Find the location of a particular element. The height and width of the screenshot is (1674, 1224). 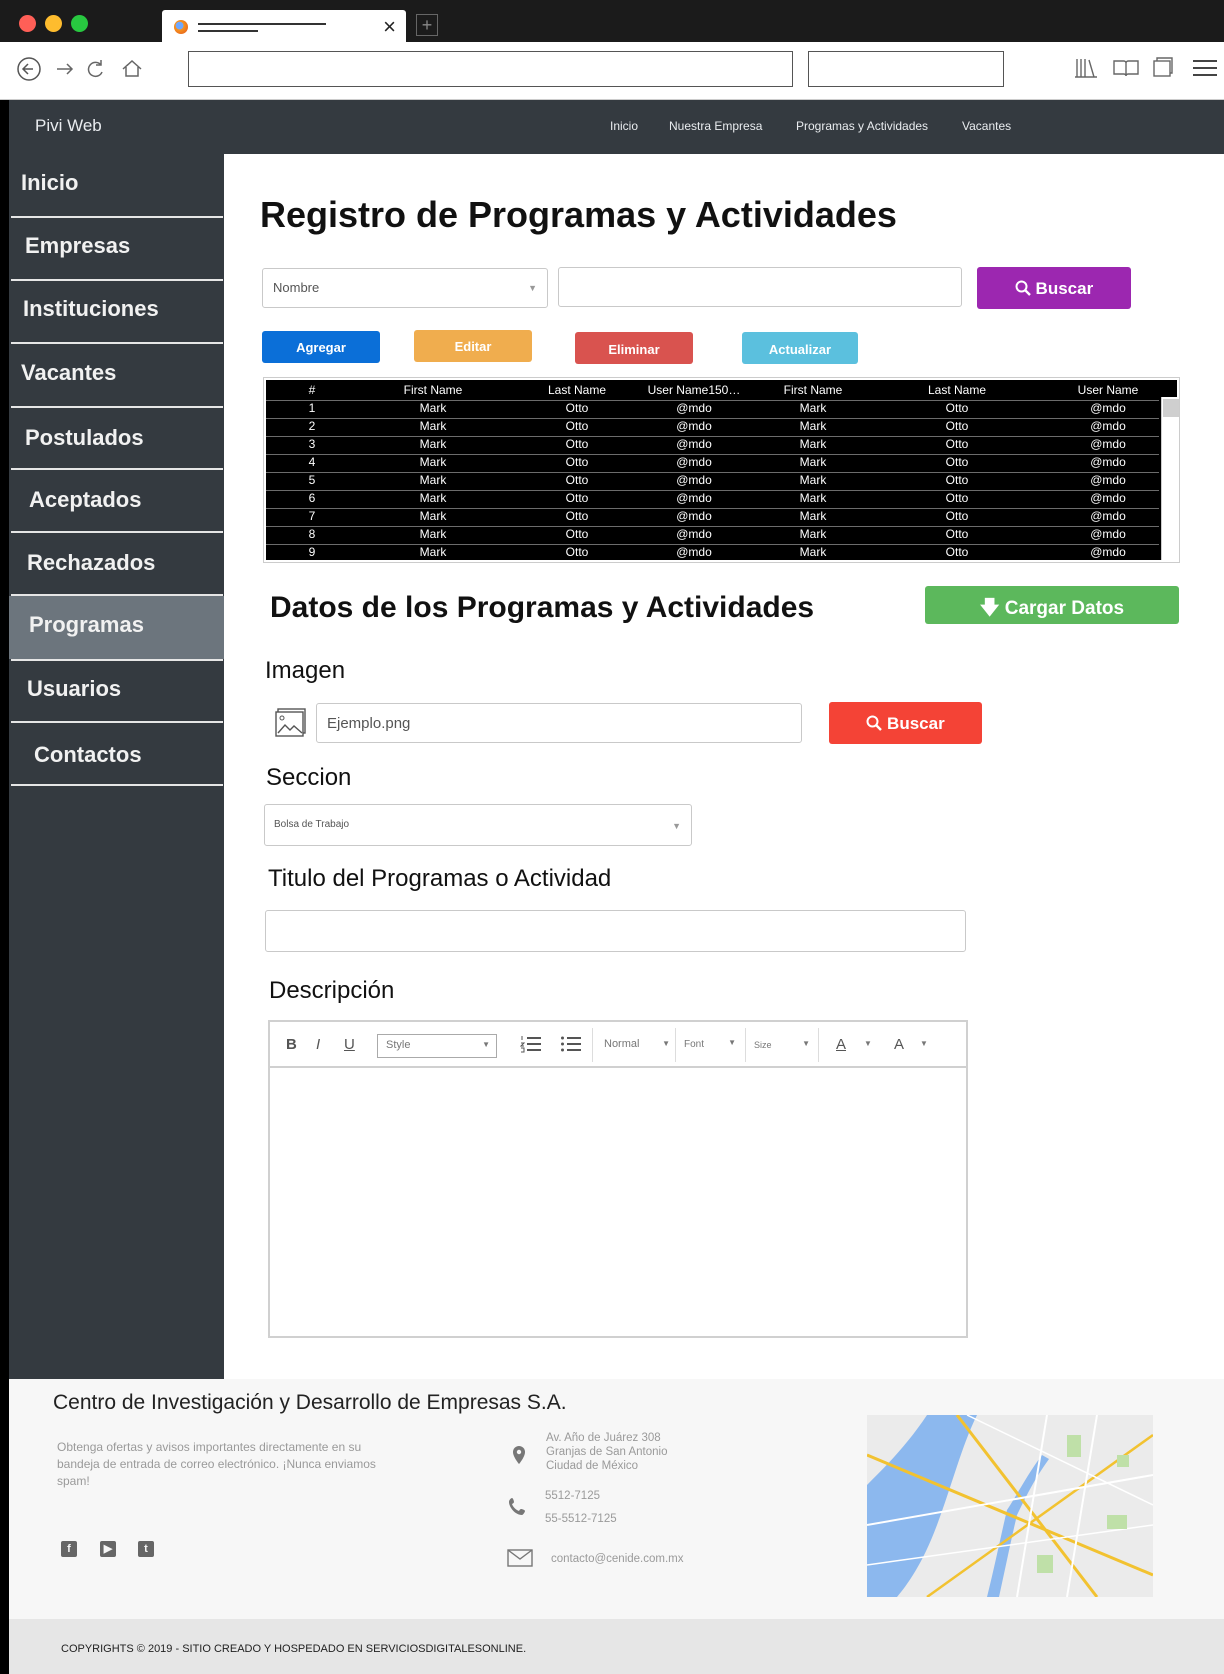

table-row: 1 Mark Otto @mdo Mark Otto @mdo is located at coordinates (712, 409).